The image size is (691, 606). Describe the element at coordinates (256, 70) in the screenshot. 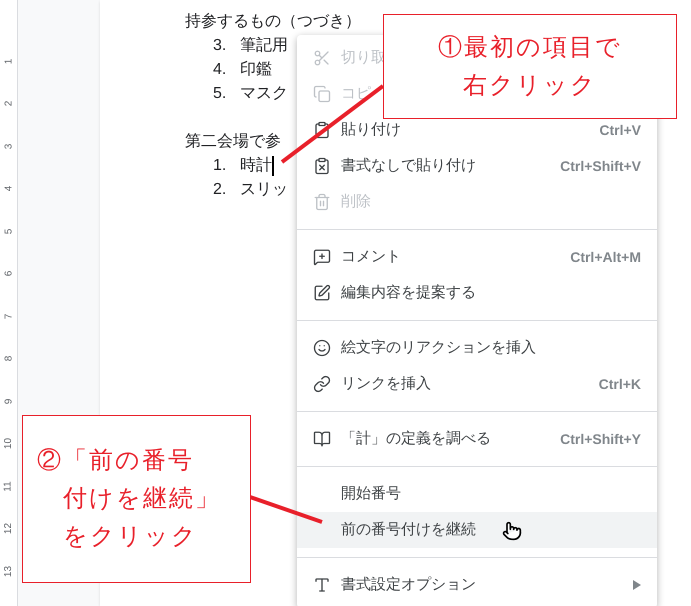

I see `list-item-text: 印鑑` at that location.